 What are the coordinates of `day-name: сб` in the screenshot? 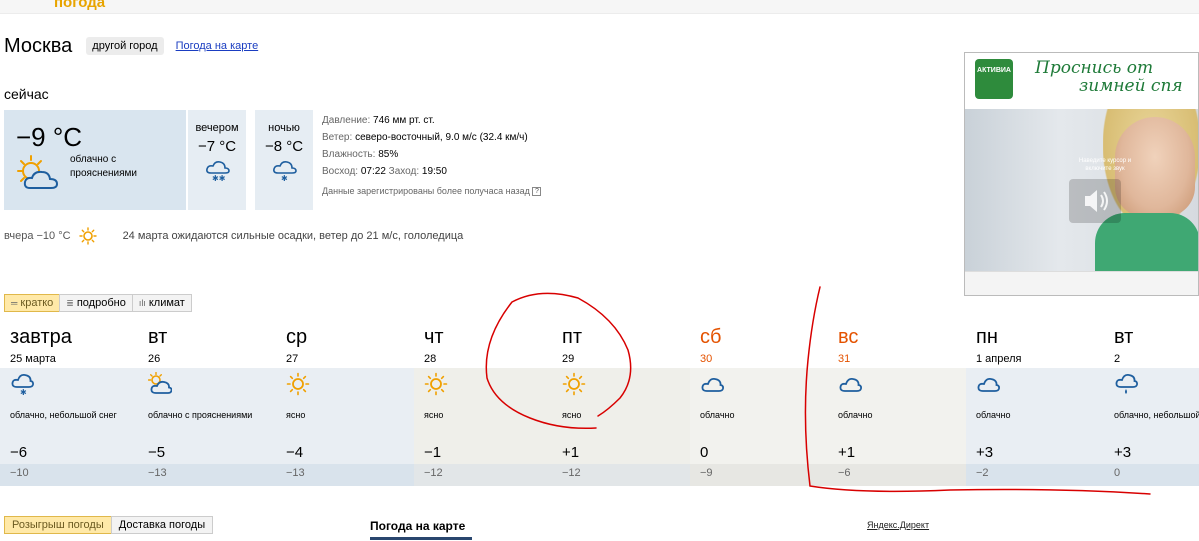 It's located at (711, 337).